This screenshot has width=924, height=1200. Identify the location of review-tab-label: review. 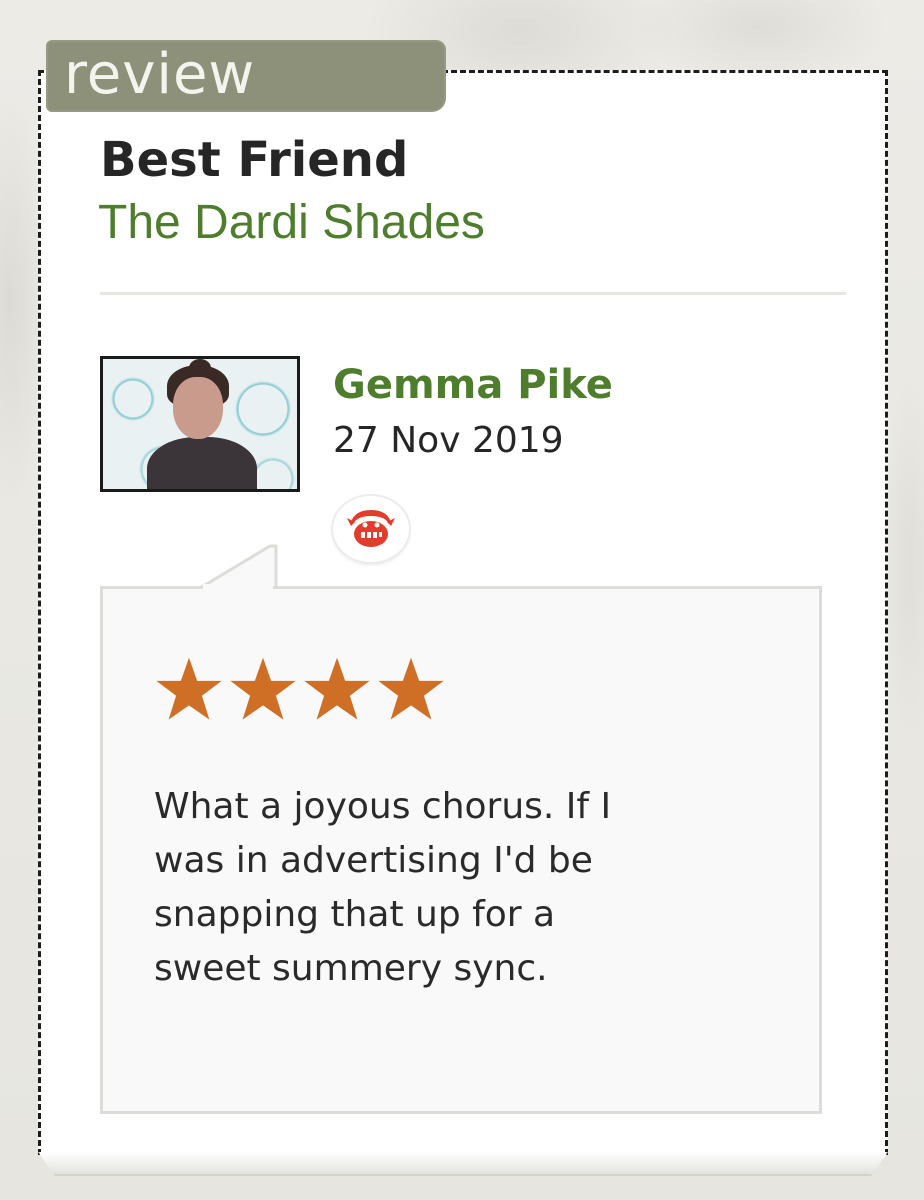
(160, 74).